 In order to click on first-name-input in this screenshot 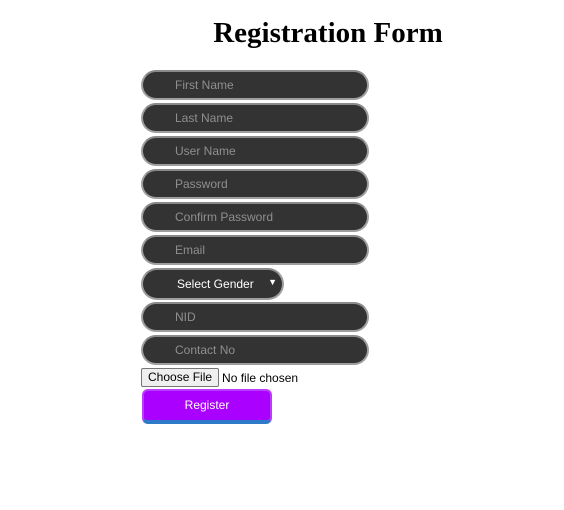, I will do `click(255, 85)`.